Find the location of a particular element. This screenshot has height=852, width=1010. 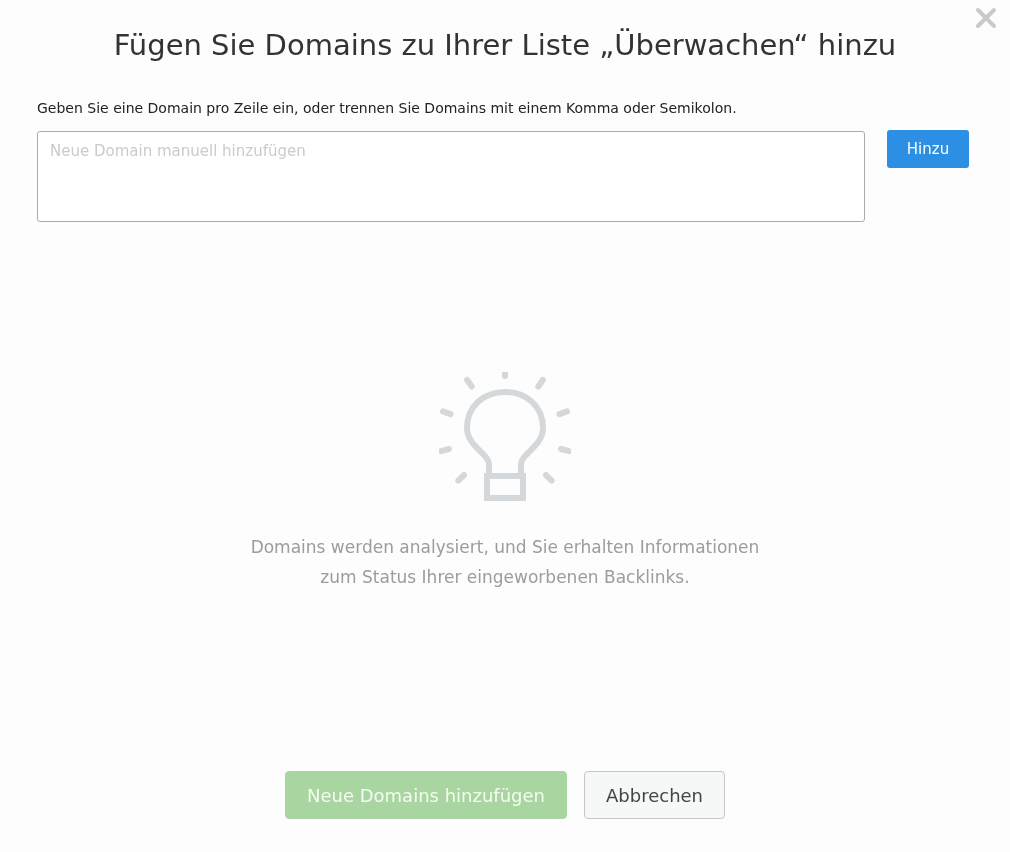

close-button is located at coordinates (986, 18).